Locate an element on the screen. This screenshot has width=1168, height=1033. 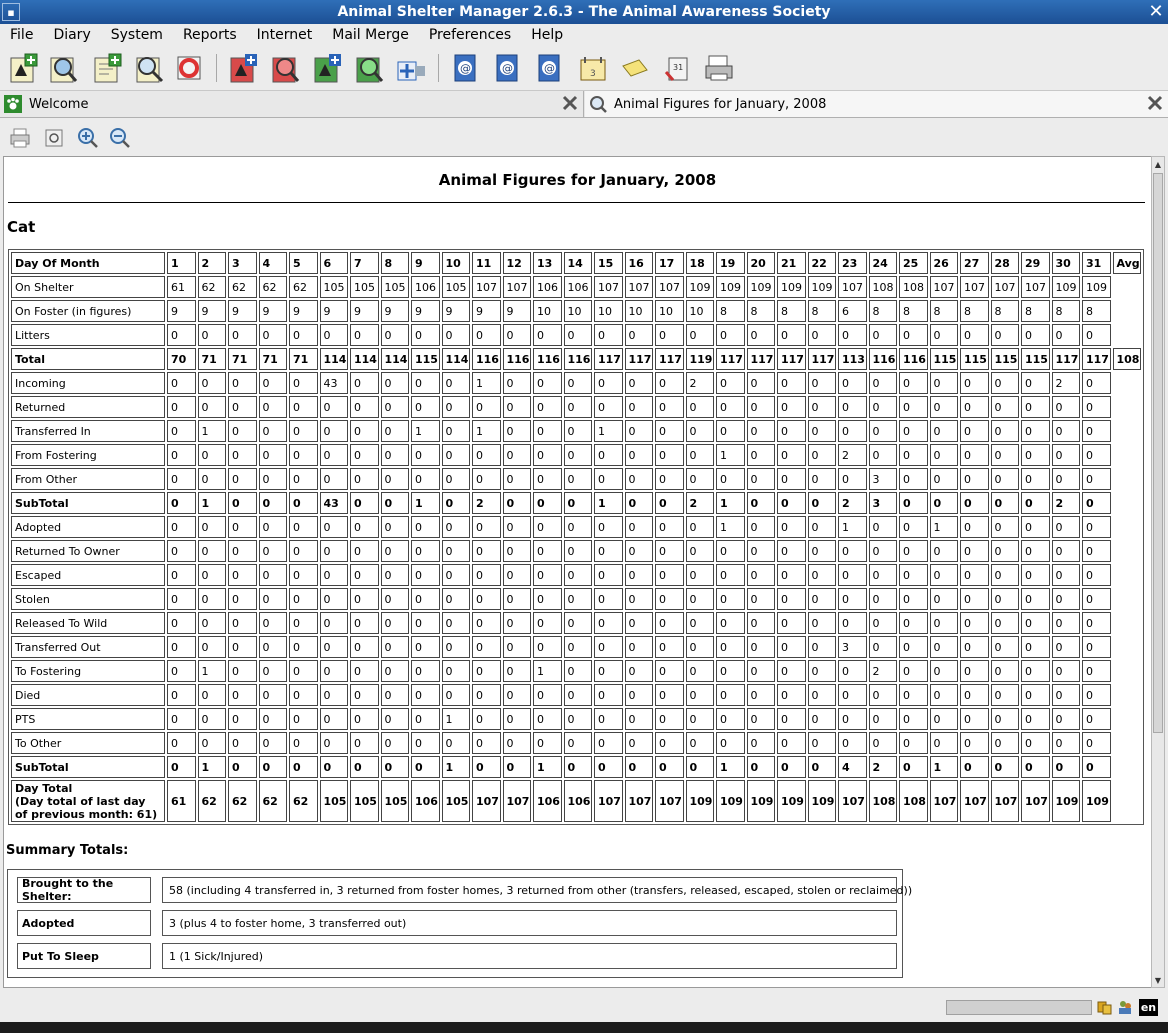
menu-reports: Reports is located at coordinates (210, 35).